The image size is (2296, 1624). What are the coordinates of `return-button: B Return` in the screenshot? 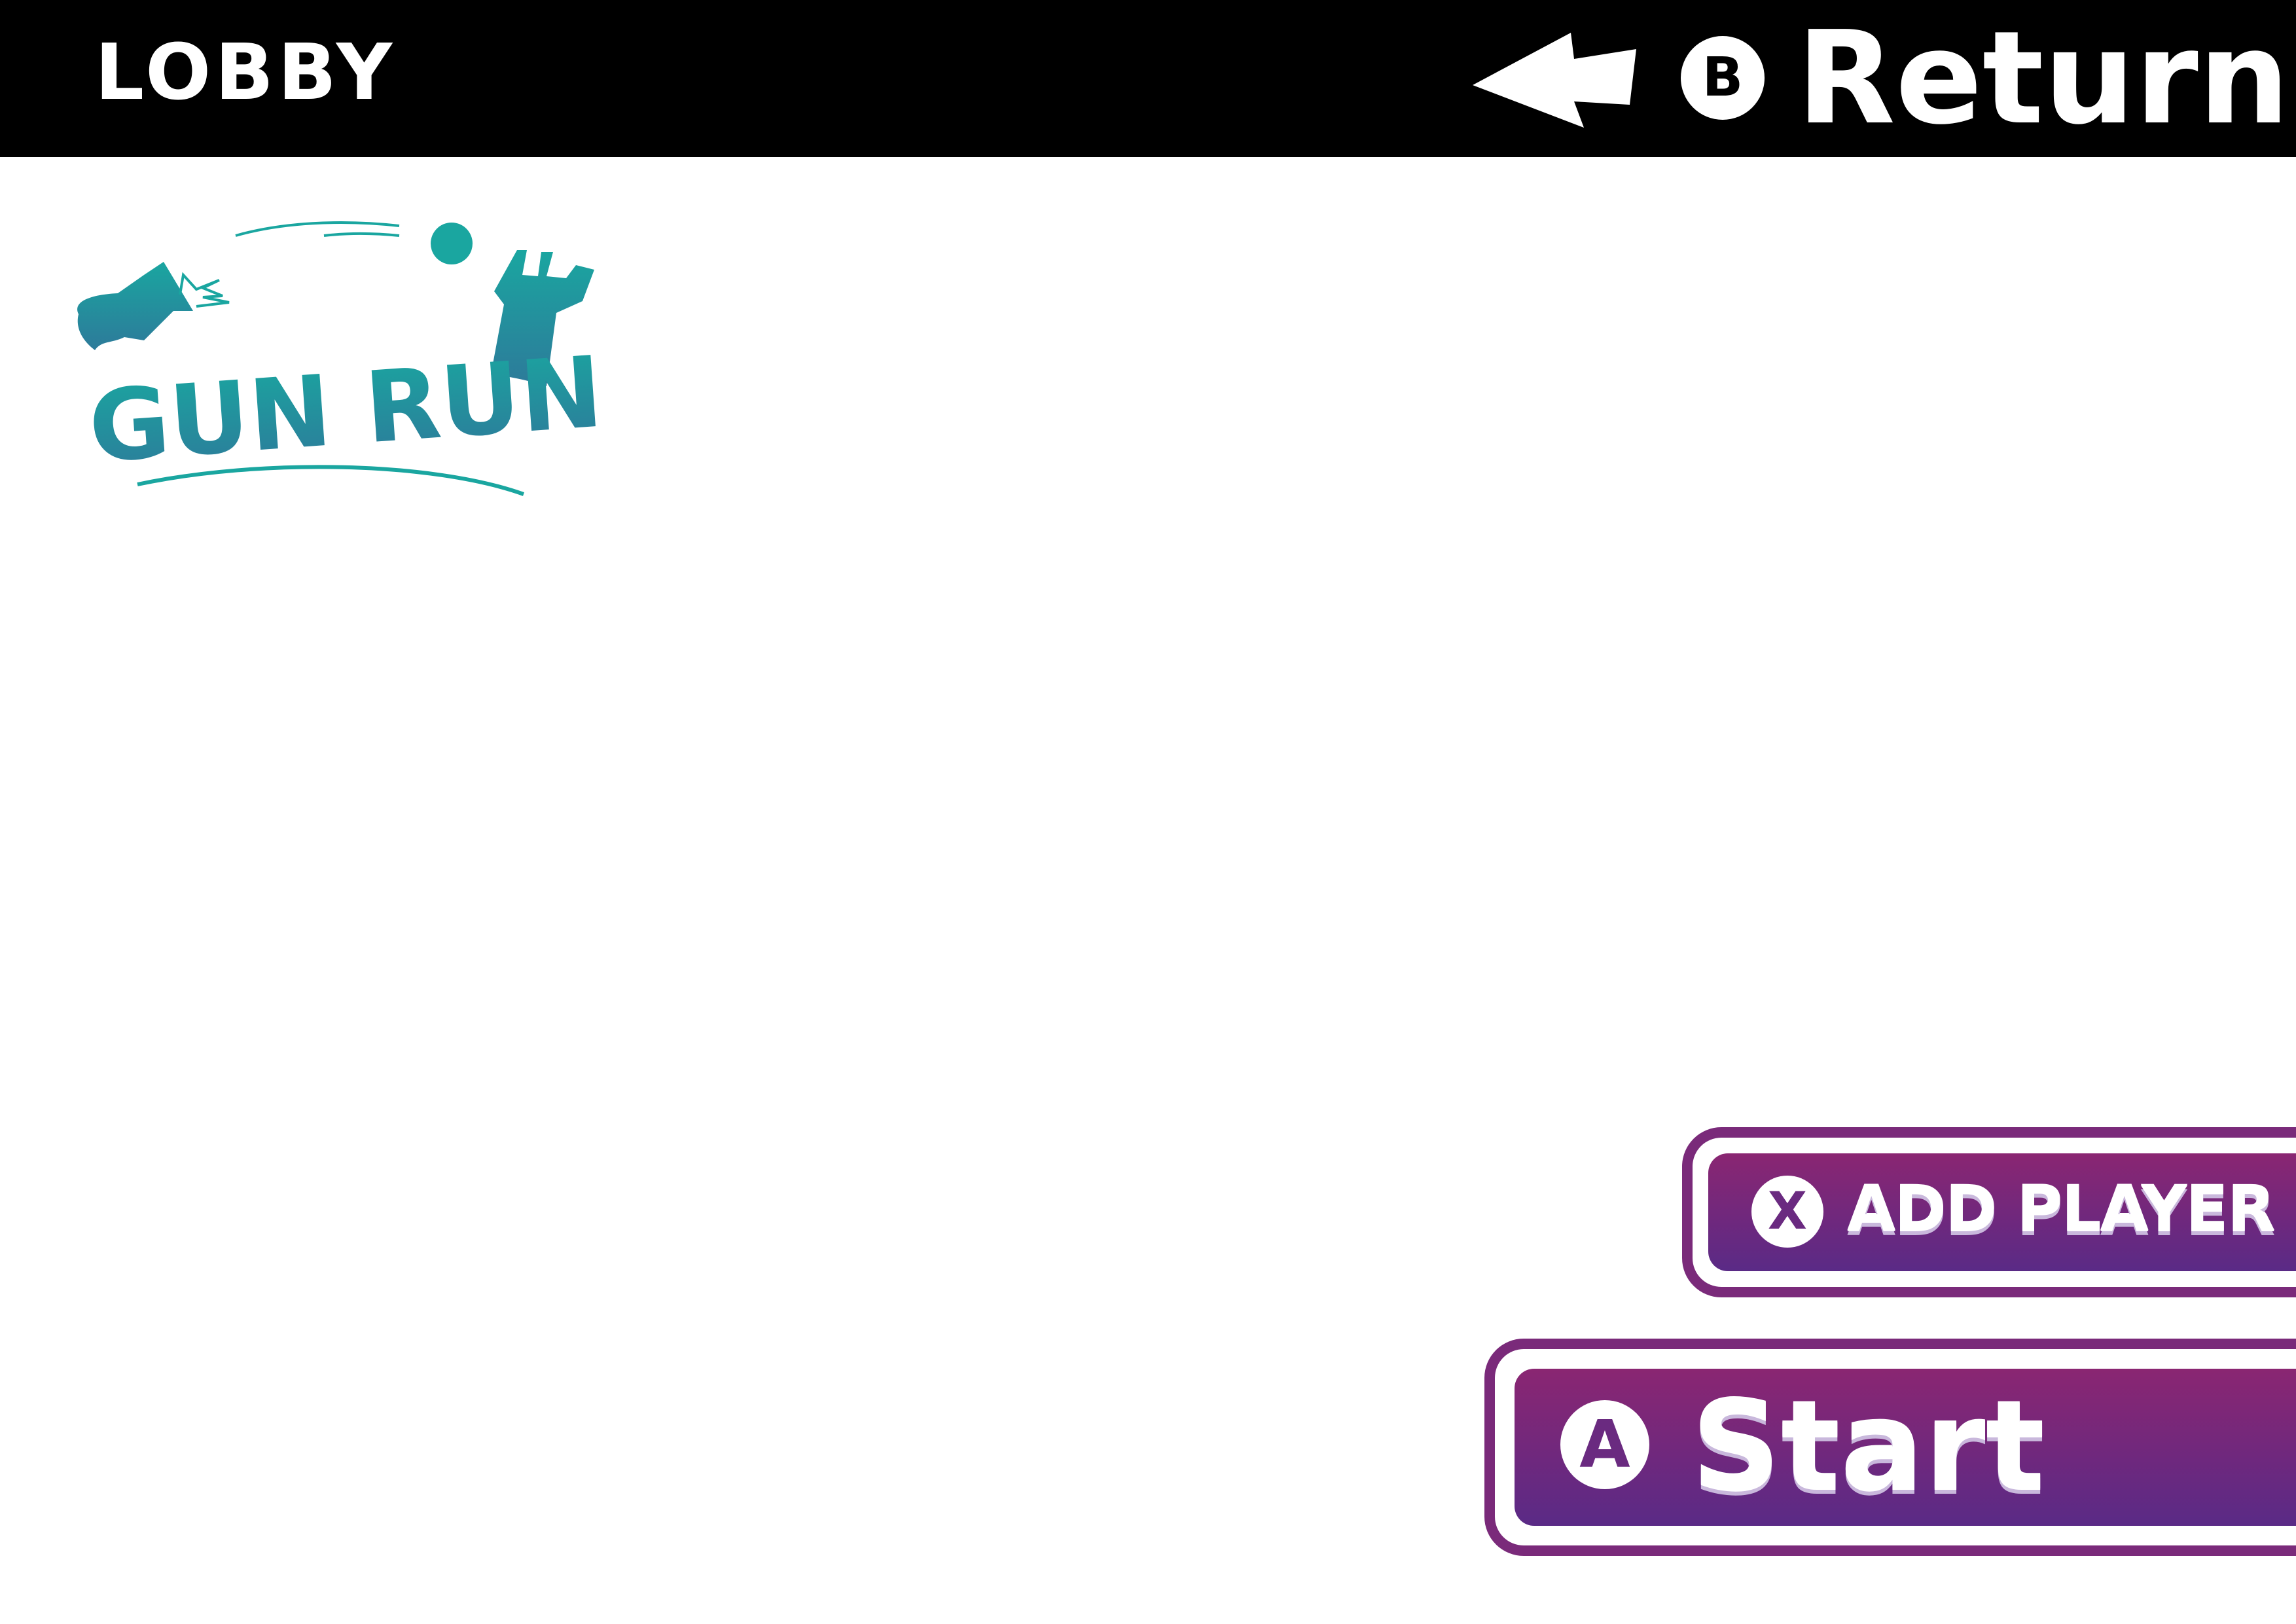 It's located at (1881, 78).